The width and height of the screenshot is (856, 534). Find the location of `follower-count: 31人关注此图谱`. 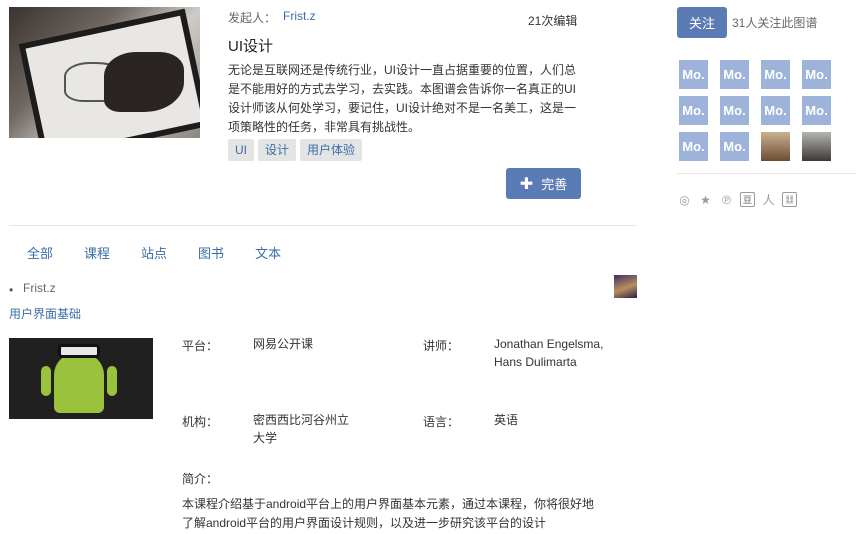

follower-count: 31人关注此图谱 is located at coordinates (775, 23).